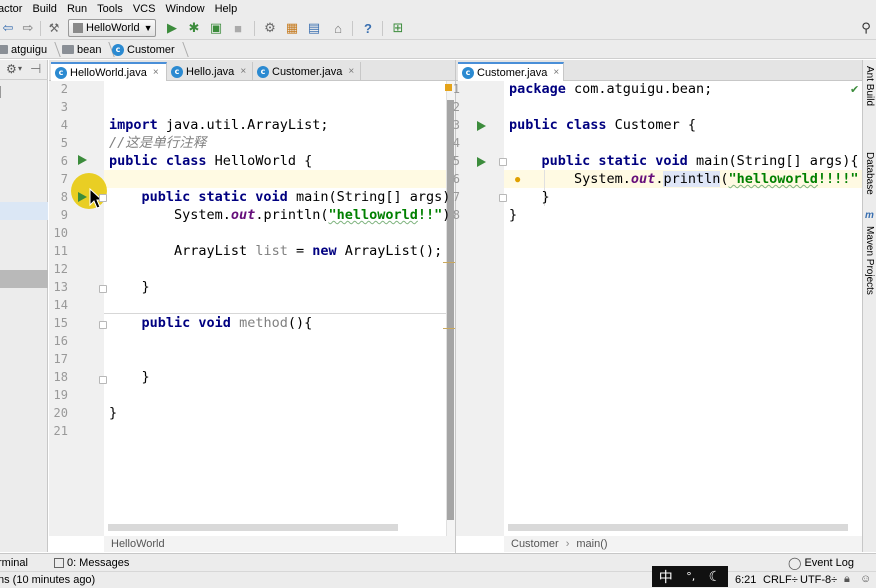 The width and height of the screenshot is (876, 588). What do you see at coordinates (210, 71) in the screenshot?
I see `tab-hello: c Hello.java ×` at bounding box center [210, 71].